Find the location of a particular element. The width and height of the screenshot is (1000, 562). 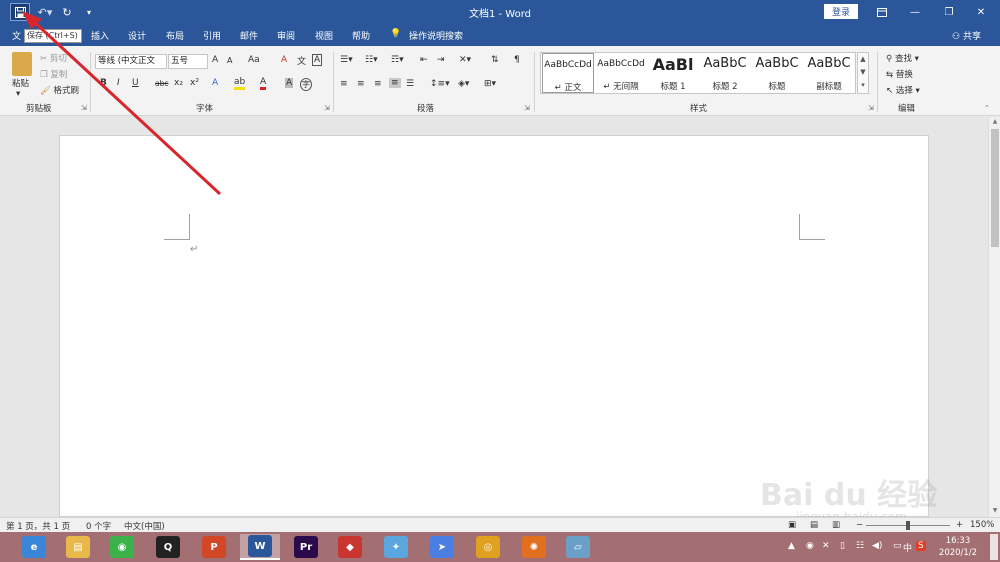

annotation-arrow is located at coordinates (122, 103).